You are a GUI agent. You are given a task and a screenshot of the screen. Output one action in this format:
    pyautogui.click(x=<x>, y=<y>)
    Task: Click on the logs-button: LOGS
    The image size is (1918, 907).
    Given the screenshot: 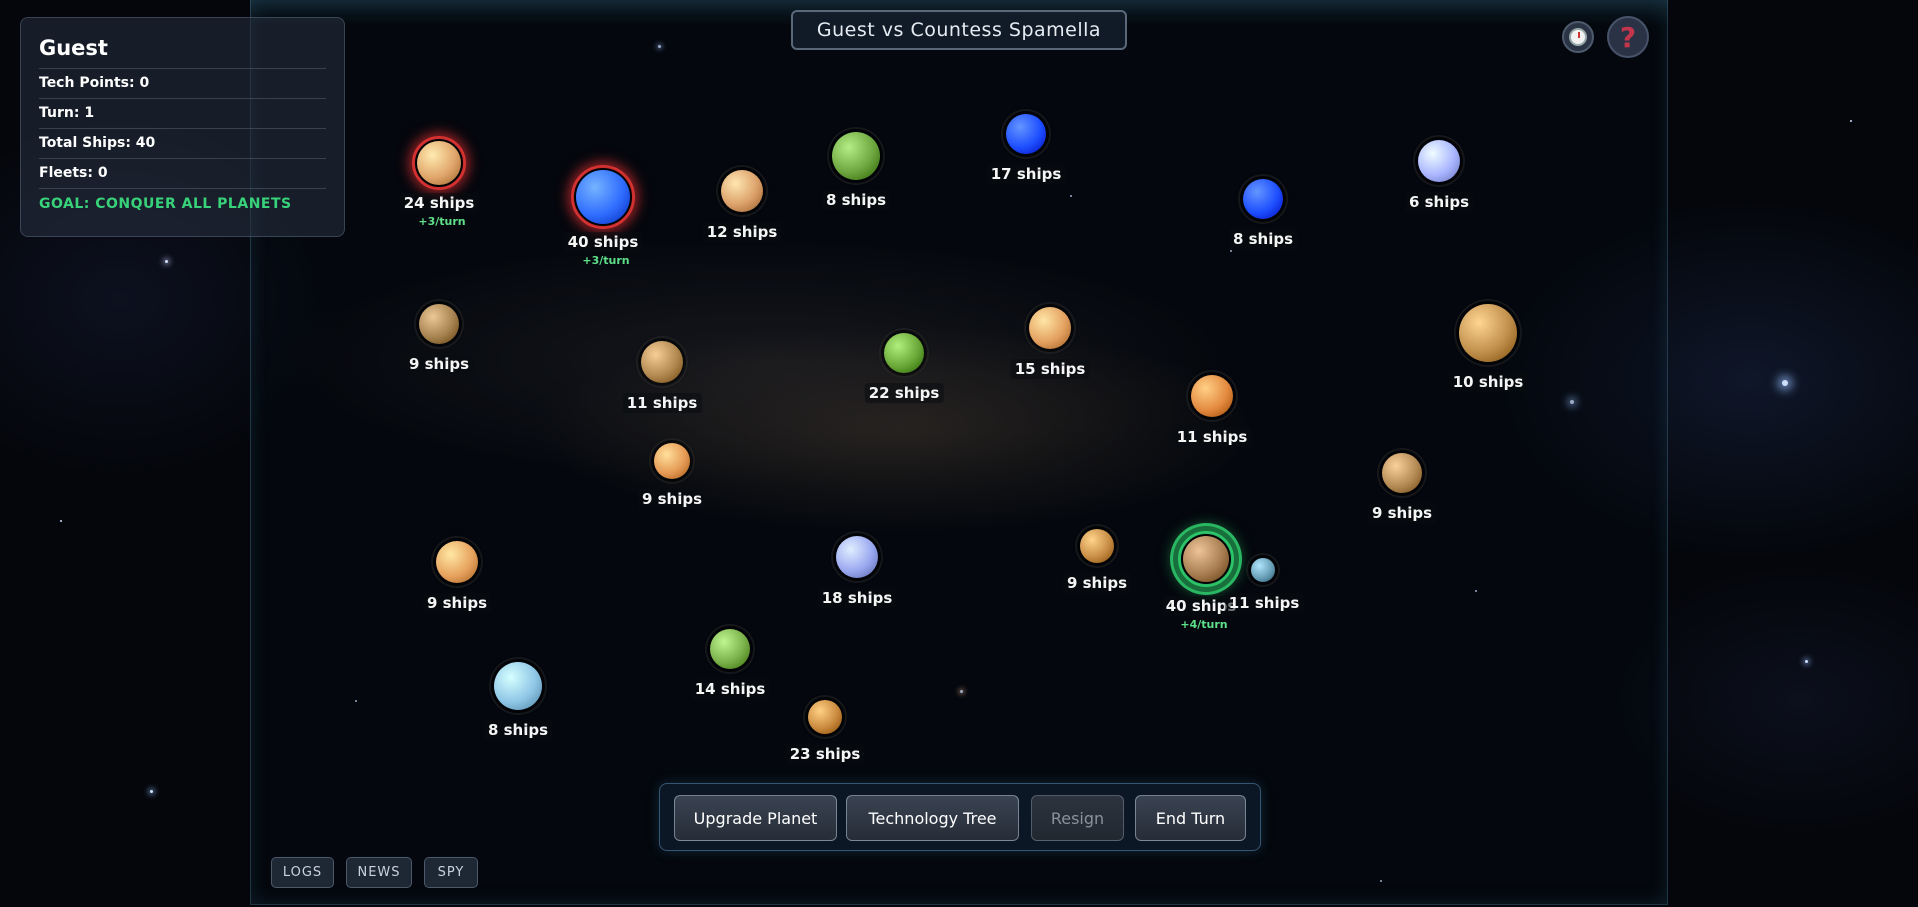 What is the action you would take?
    pyautogui.click(x=302, y=872)
    